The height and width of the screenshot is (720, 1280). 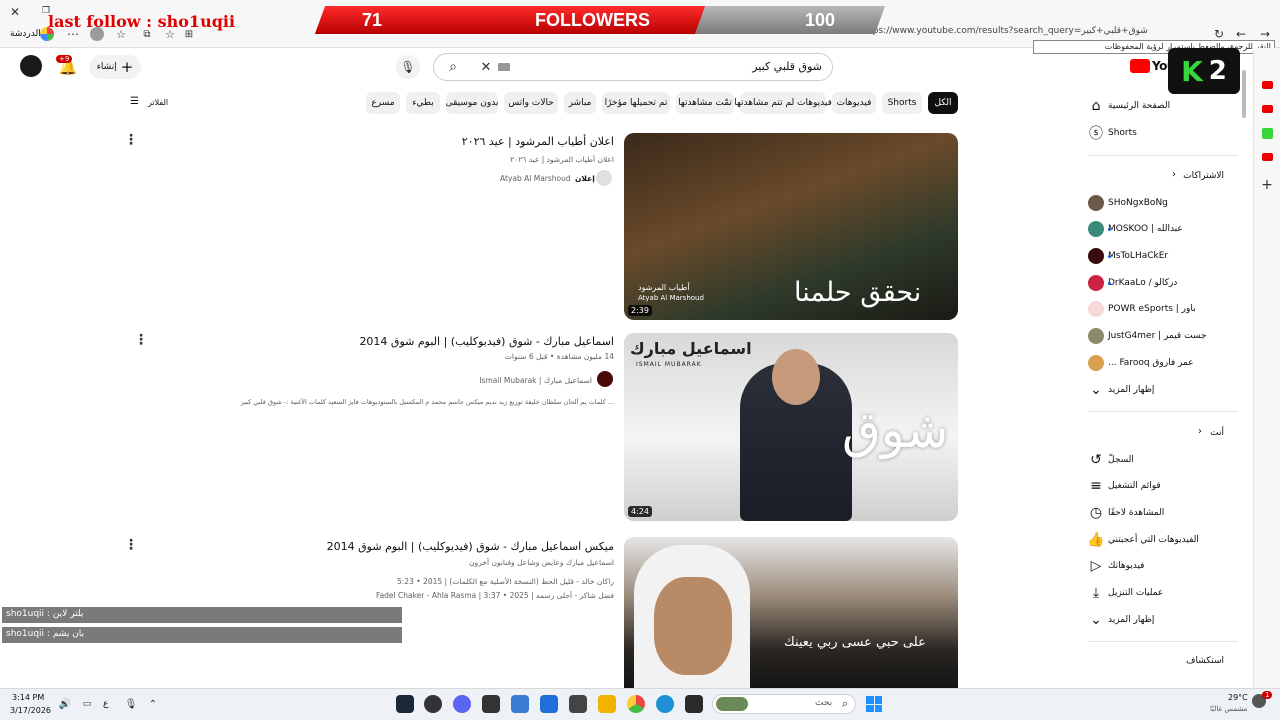 What do you see at coordinates (1163, 336) in the screenshot?
I see `sidebar-sub-item: جست قيمر | JustG4mer` at bounding box center [1163, 336].